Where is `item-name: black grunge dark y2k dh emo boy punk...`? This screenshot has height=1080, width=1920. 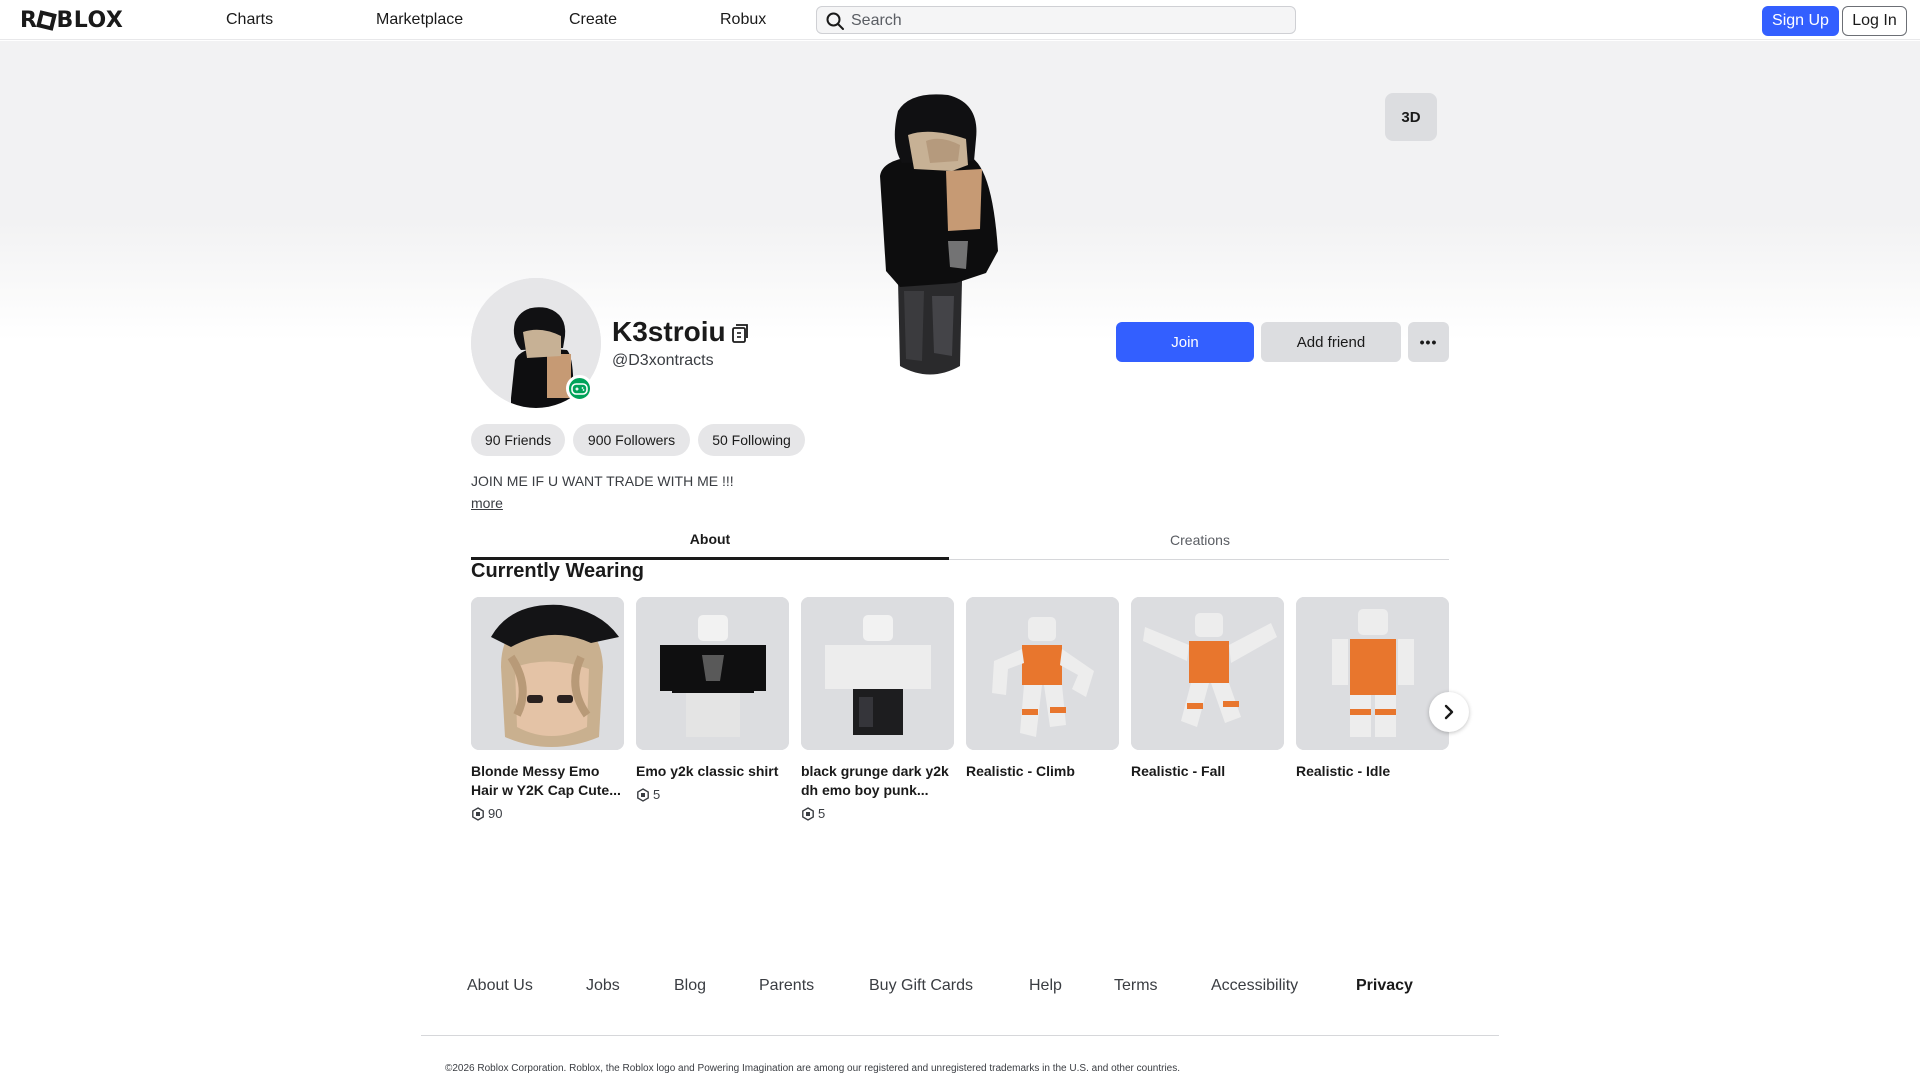
item-name: black grunge dark y2k dh emo boy punk... is located at coordinates (877, 781).